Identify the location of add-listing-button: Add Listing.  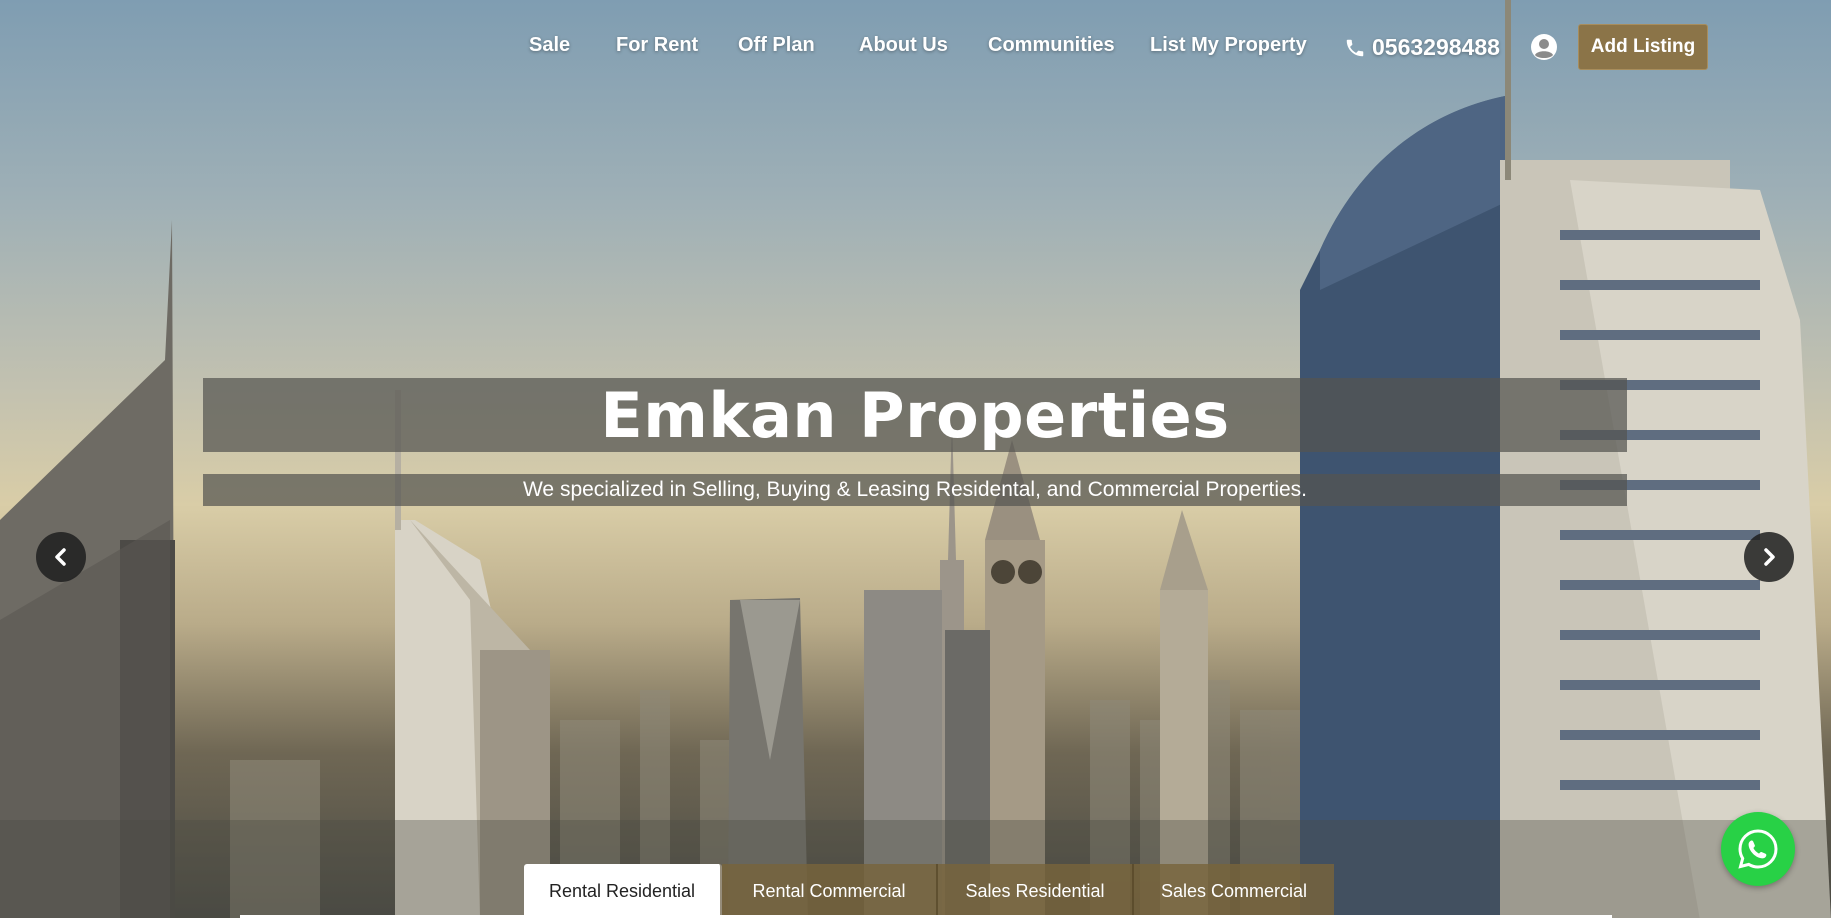
(1643, 47).